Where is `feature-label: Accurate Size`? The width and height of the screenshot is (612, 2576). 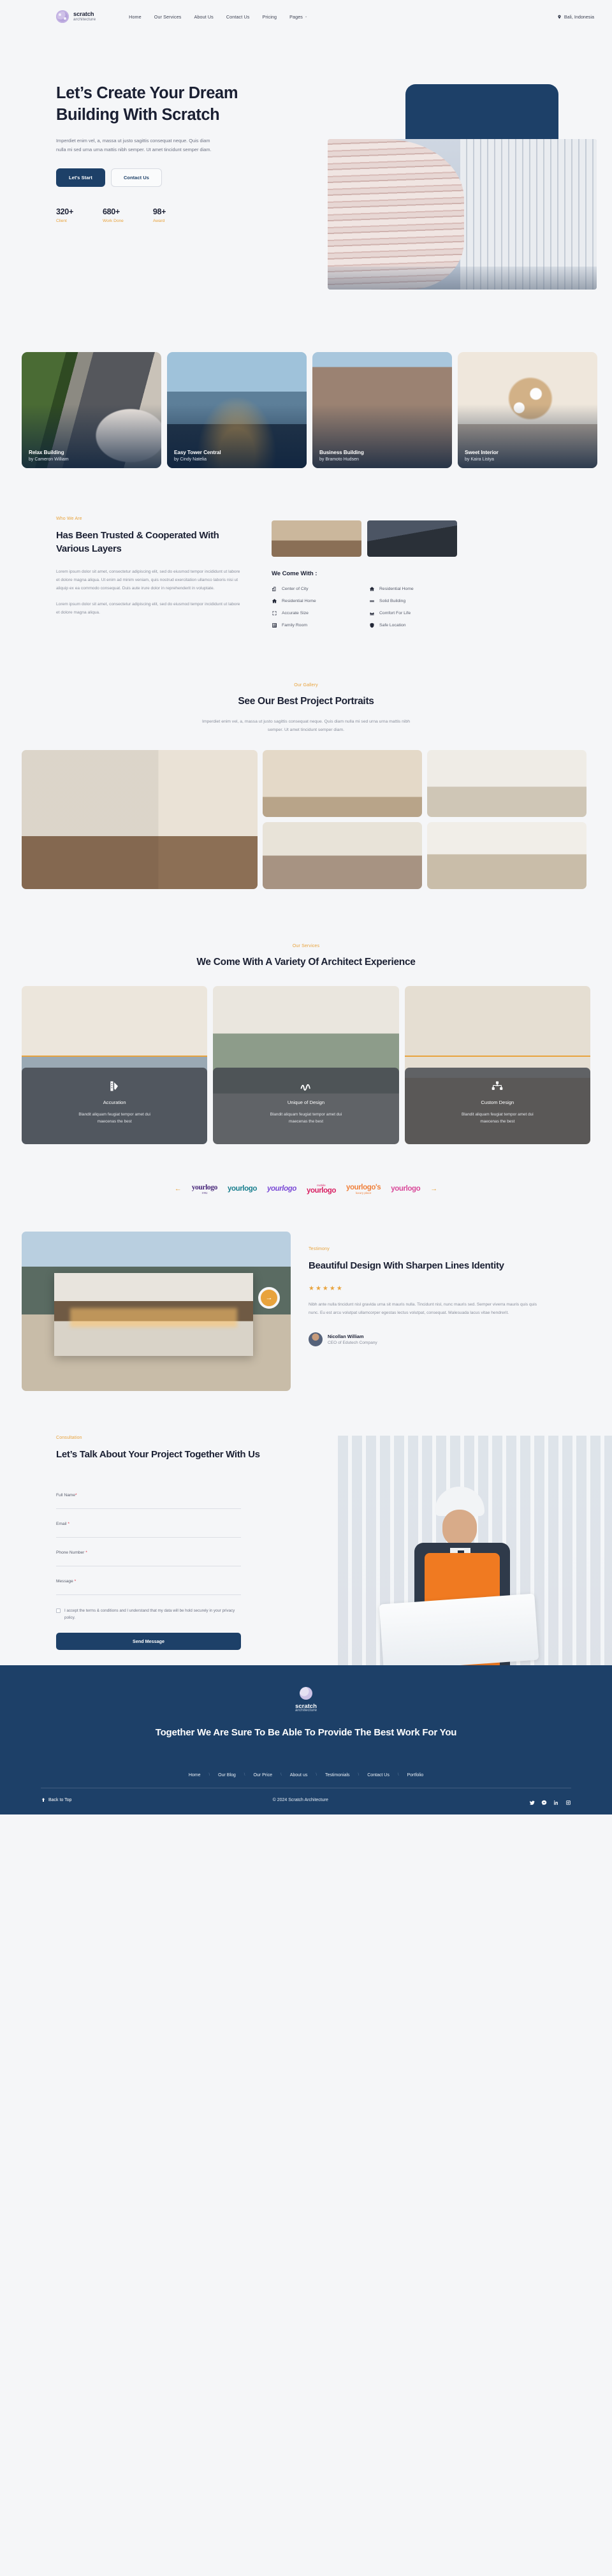
feature-label: Accurate Size is located at coordinates (295, 613).